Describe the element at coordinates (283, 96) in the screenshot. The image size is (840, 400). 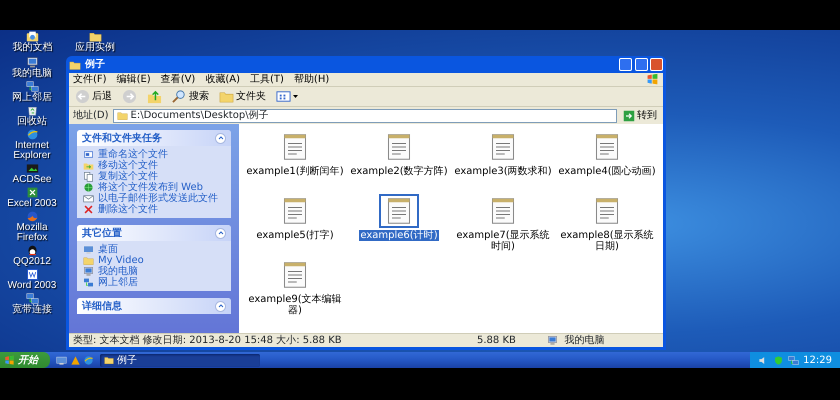
I see `view-grid-icon` at that location.